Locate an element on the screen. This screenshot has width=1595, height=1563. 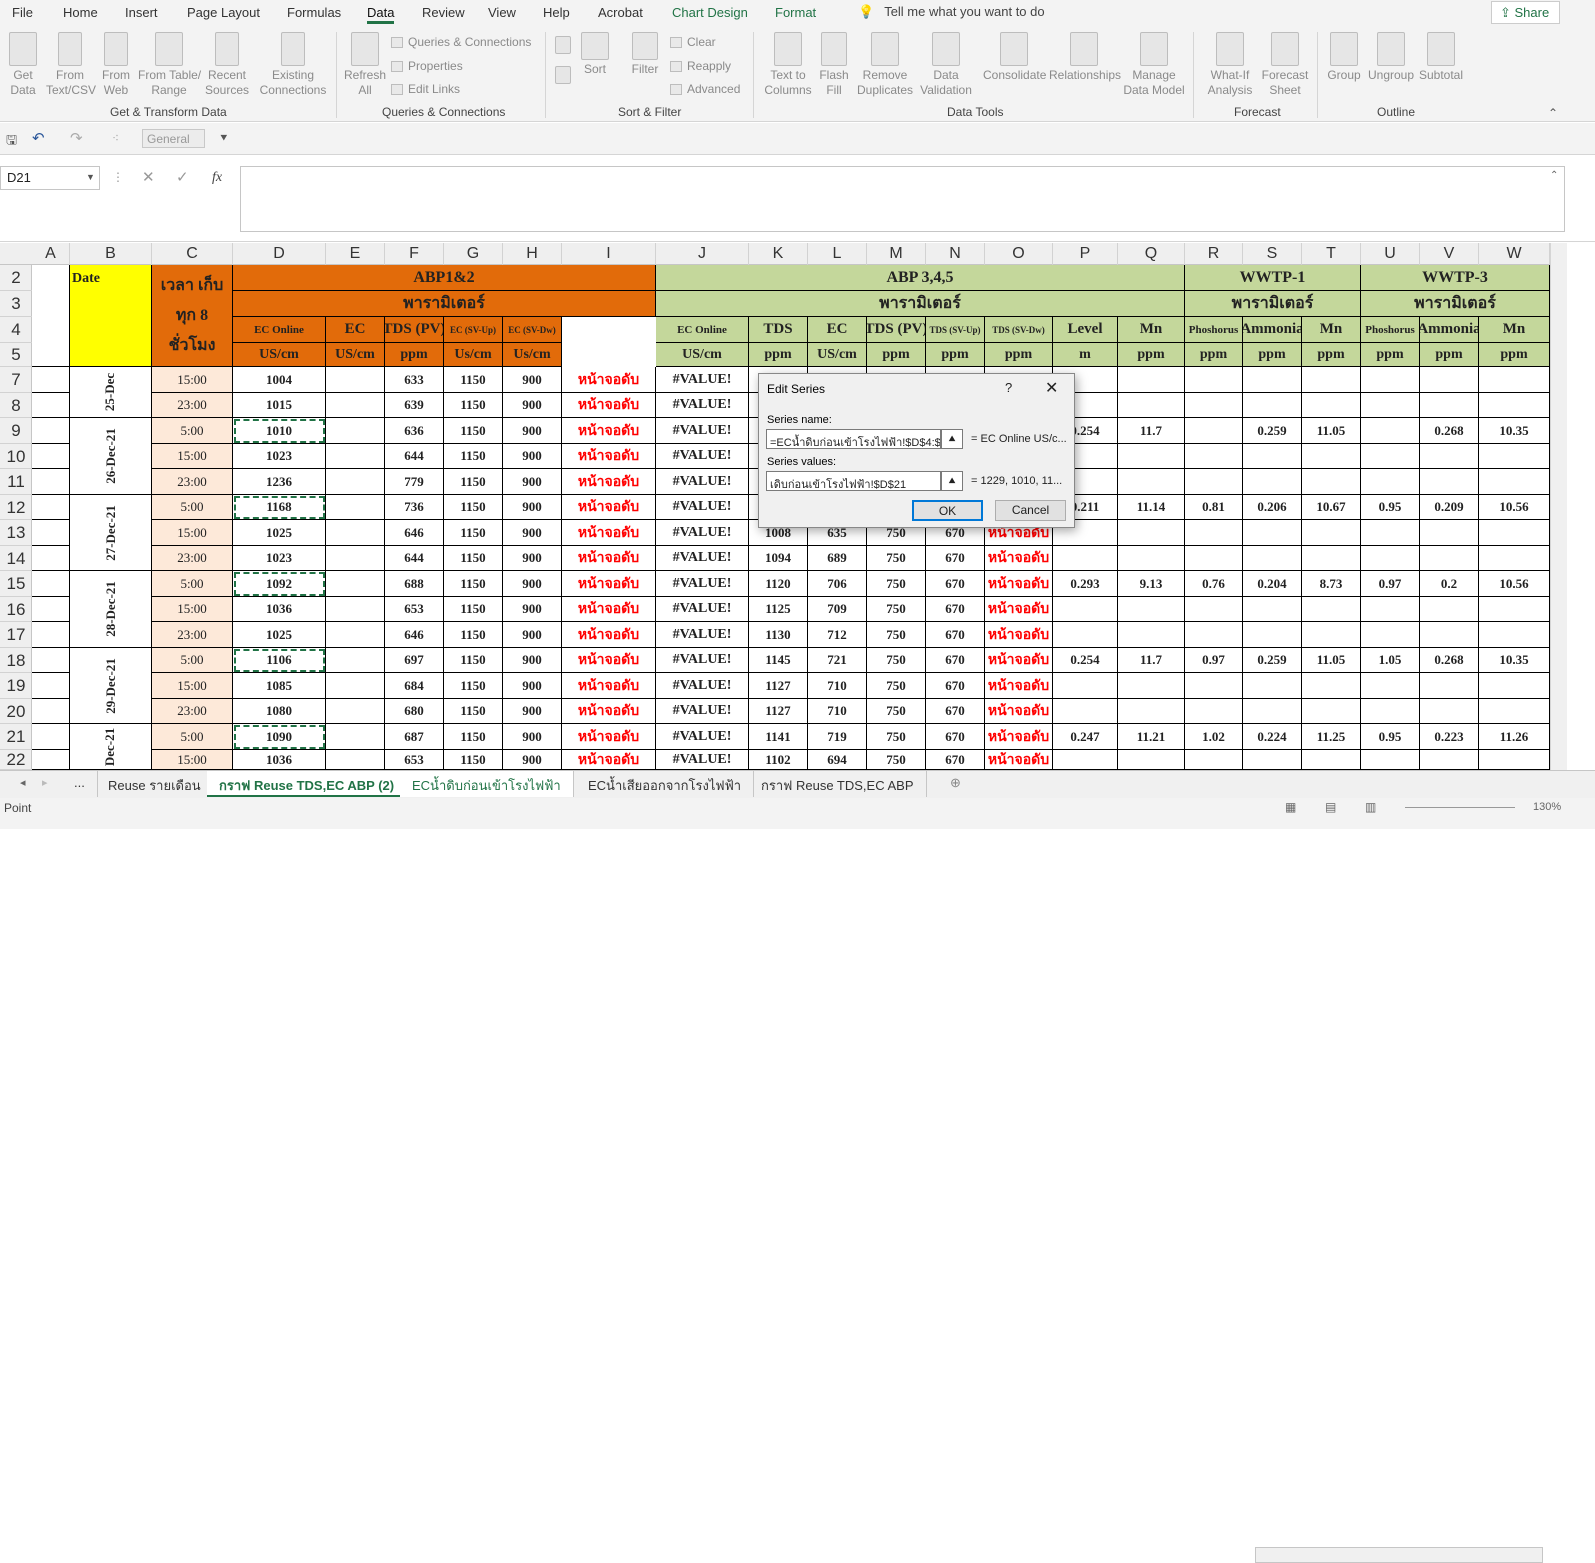
wwtp-t-cell: 10.67 is located at coordinates (1331, 507).